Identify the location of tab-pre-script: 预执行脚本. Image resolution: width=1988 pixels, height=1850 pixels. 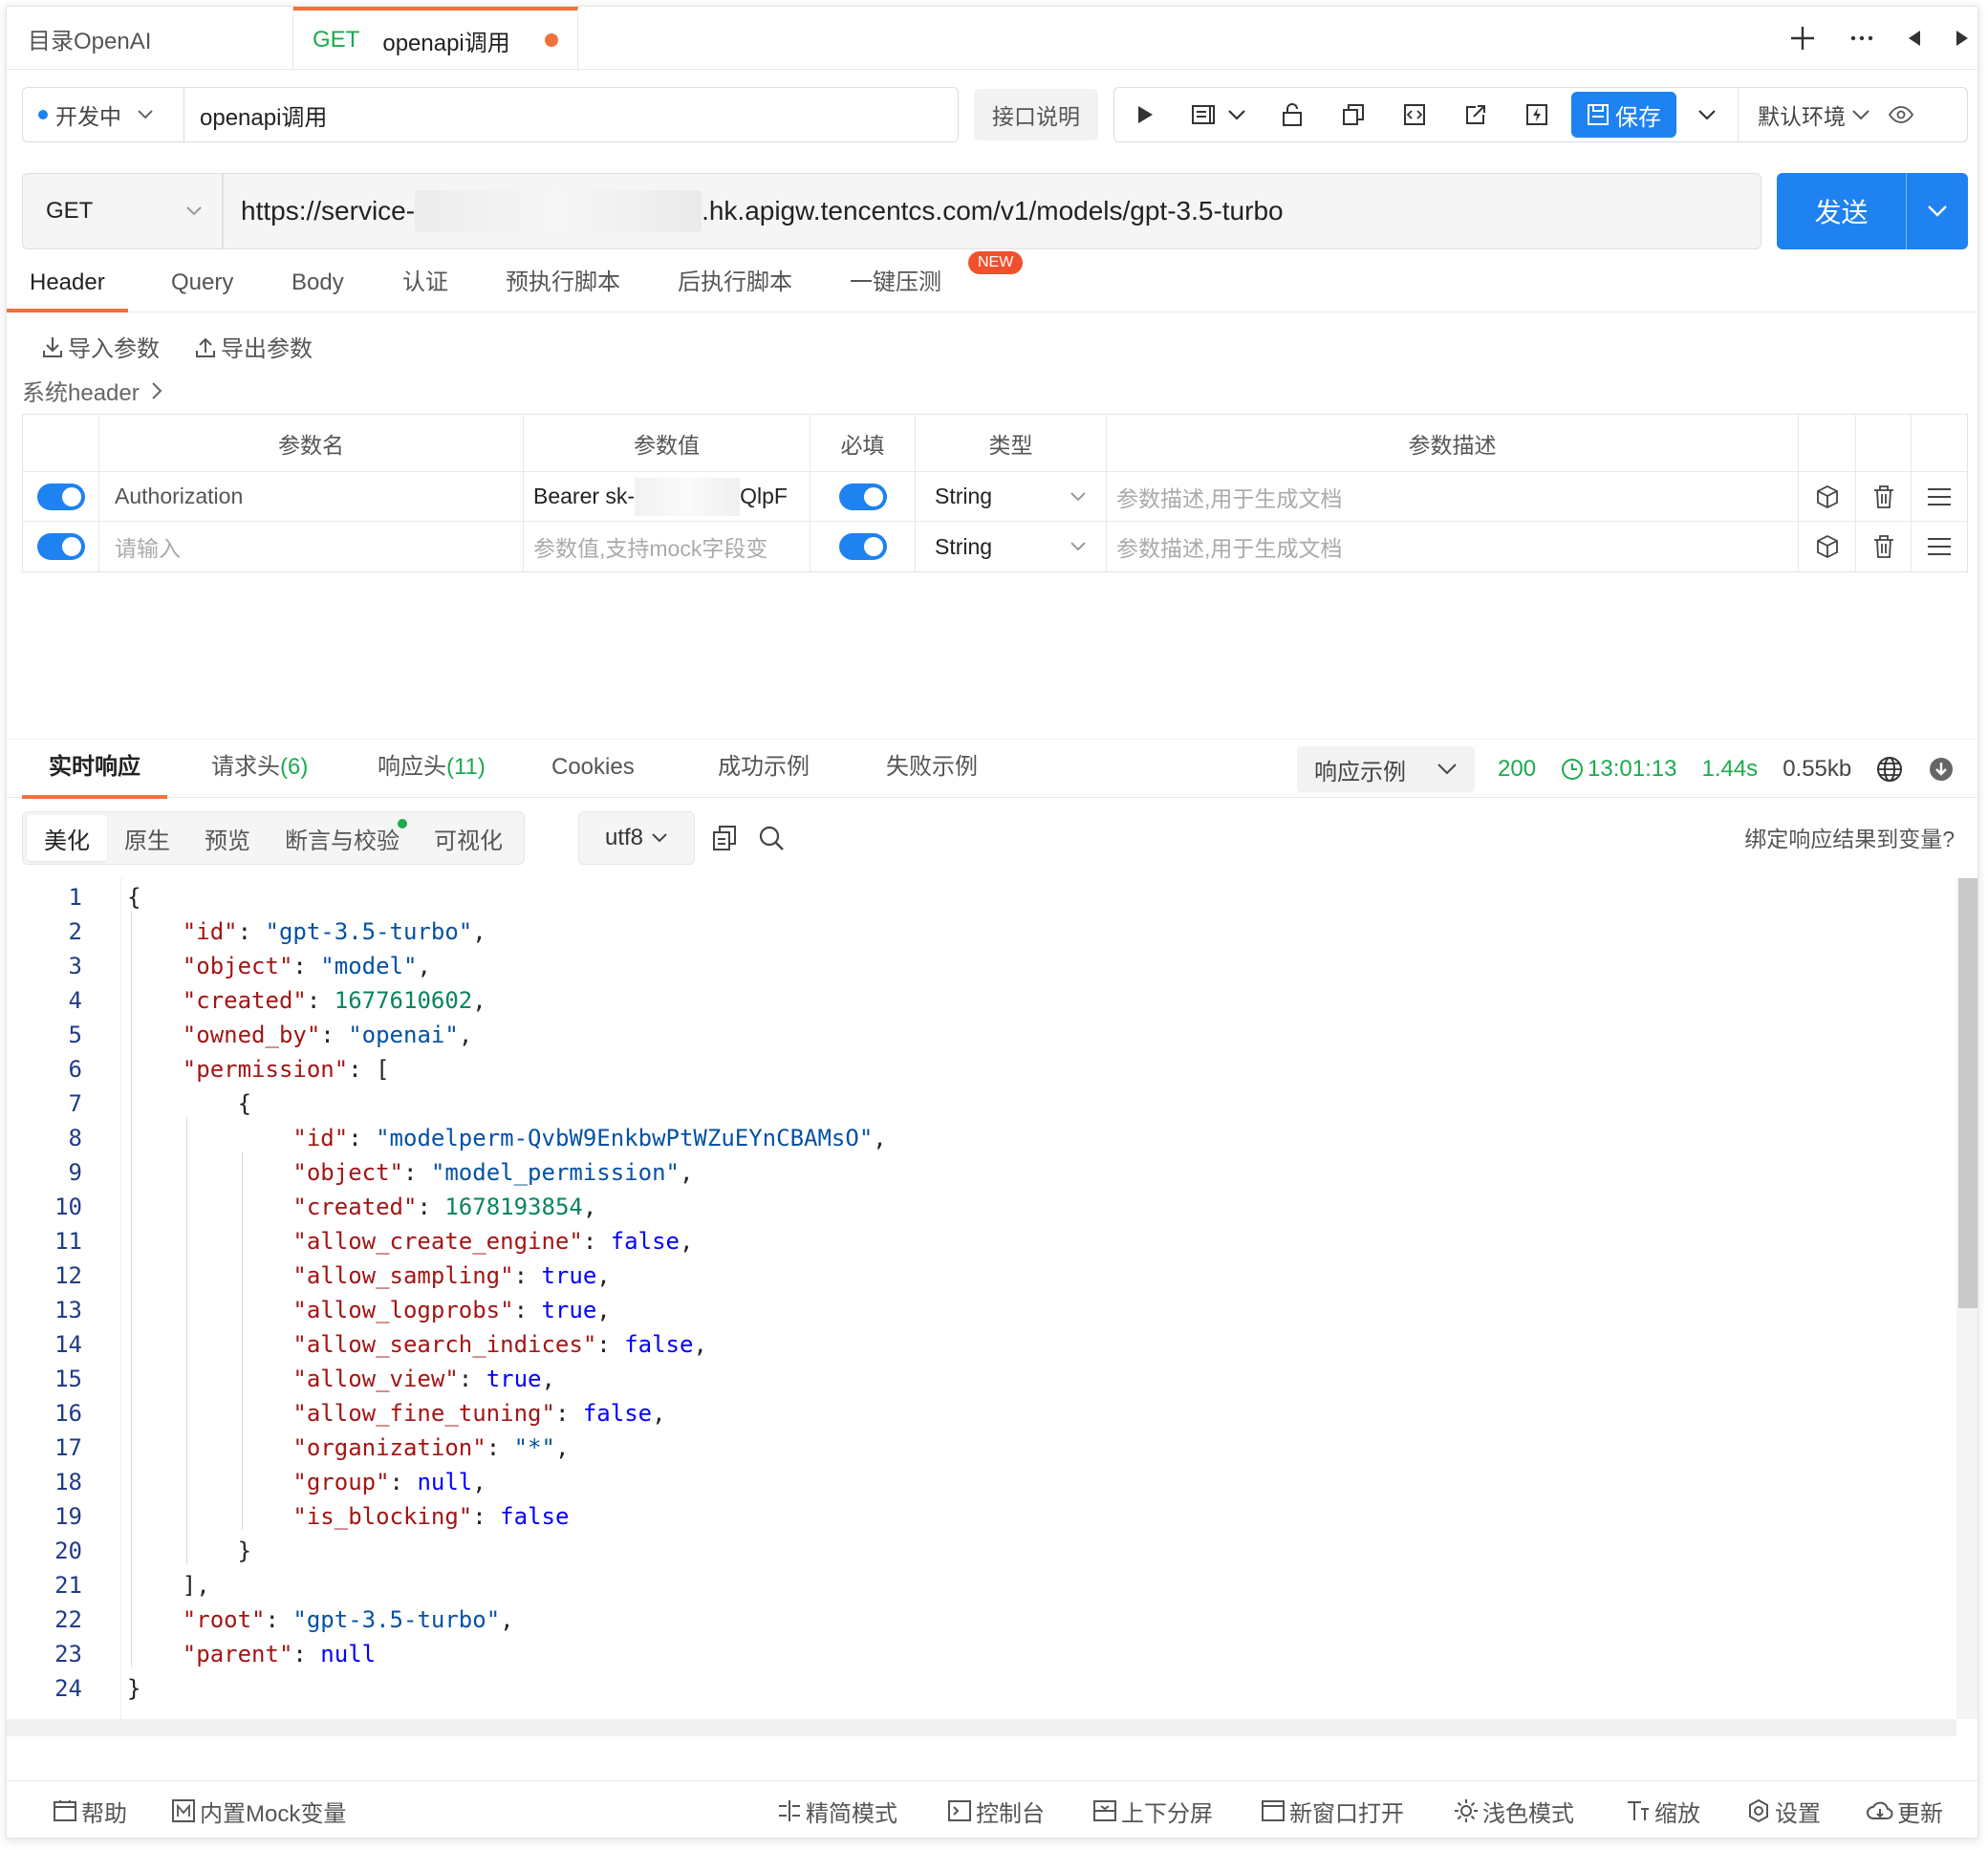
(563, 285).